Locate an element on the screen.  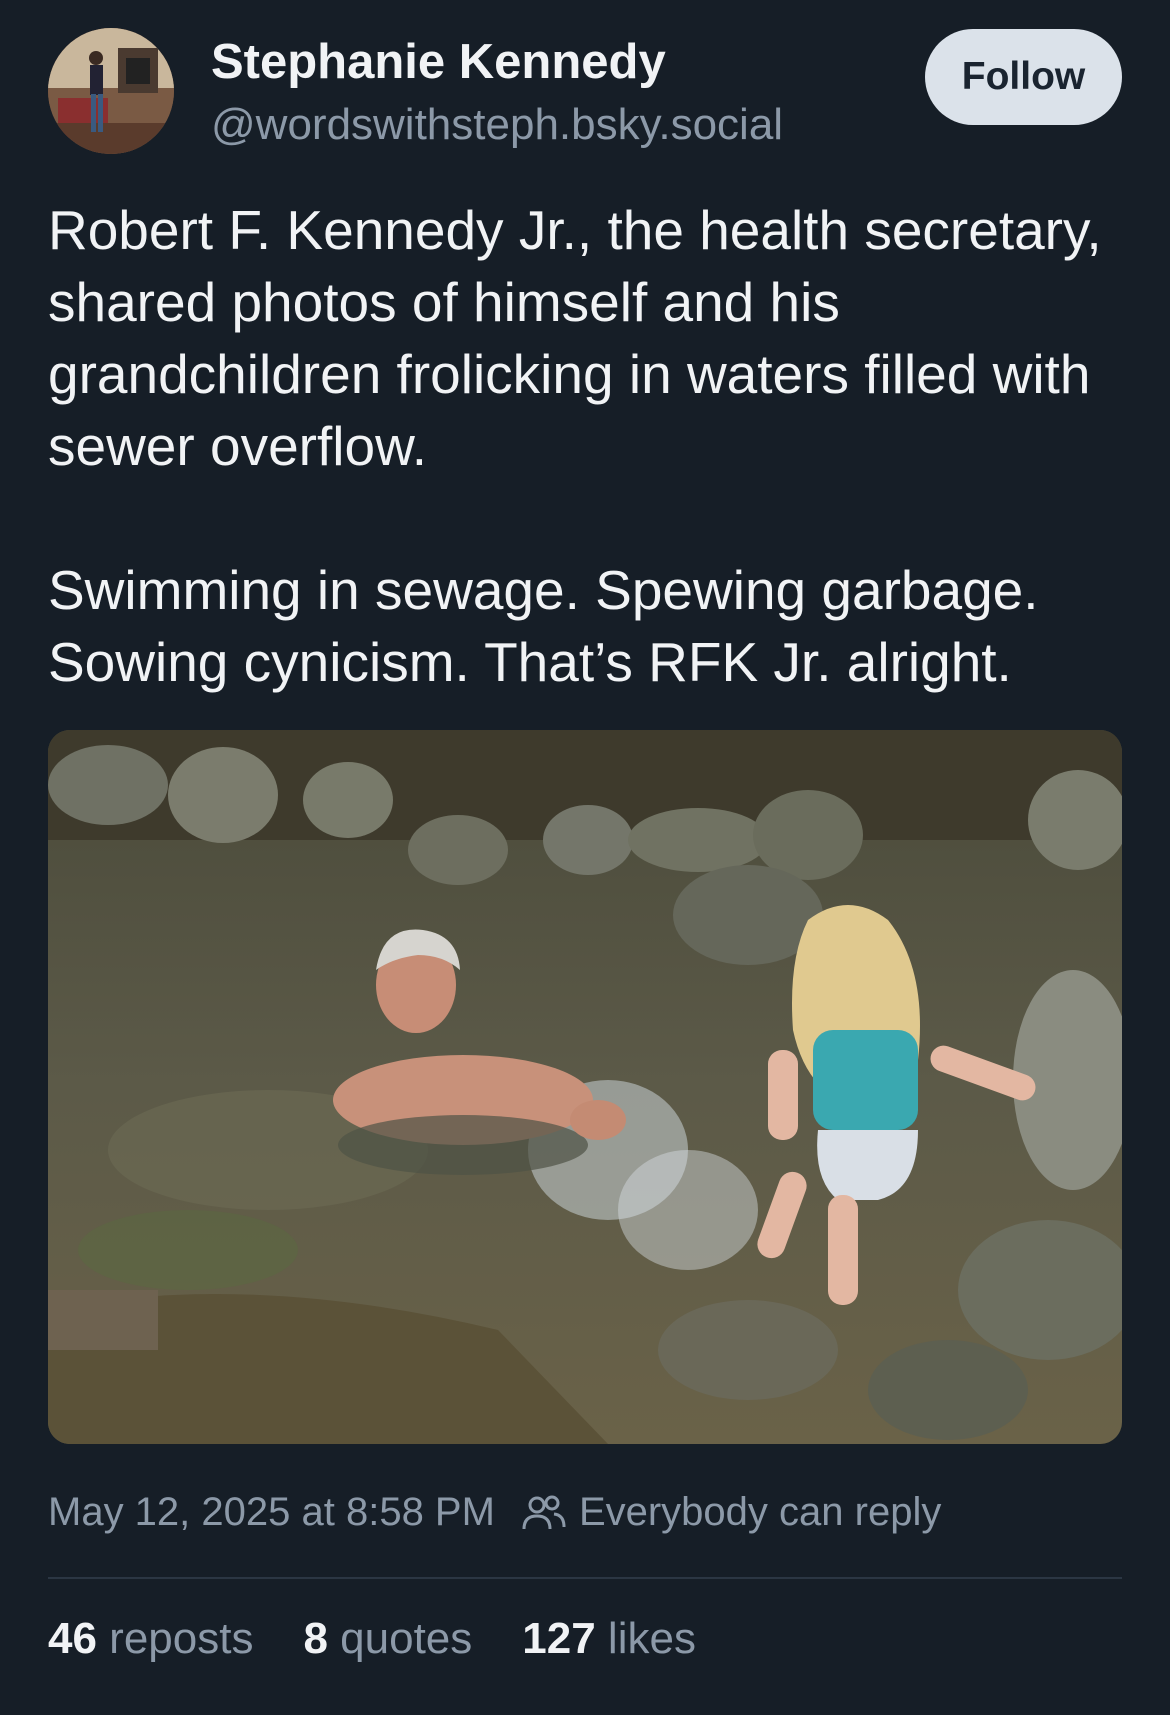
likes-label: likes is located at coordinates (651, 1638).